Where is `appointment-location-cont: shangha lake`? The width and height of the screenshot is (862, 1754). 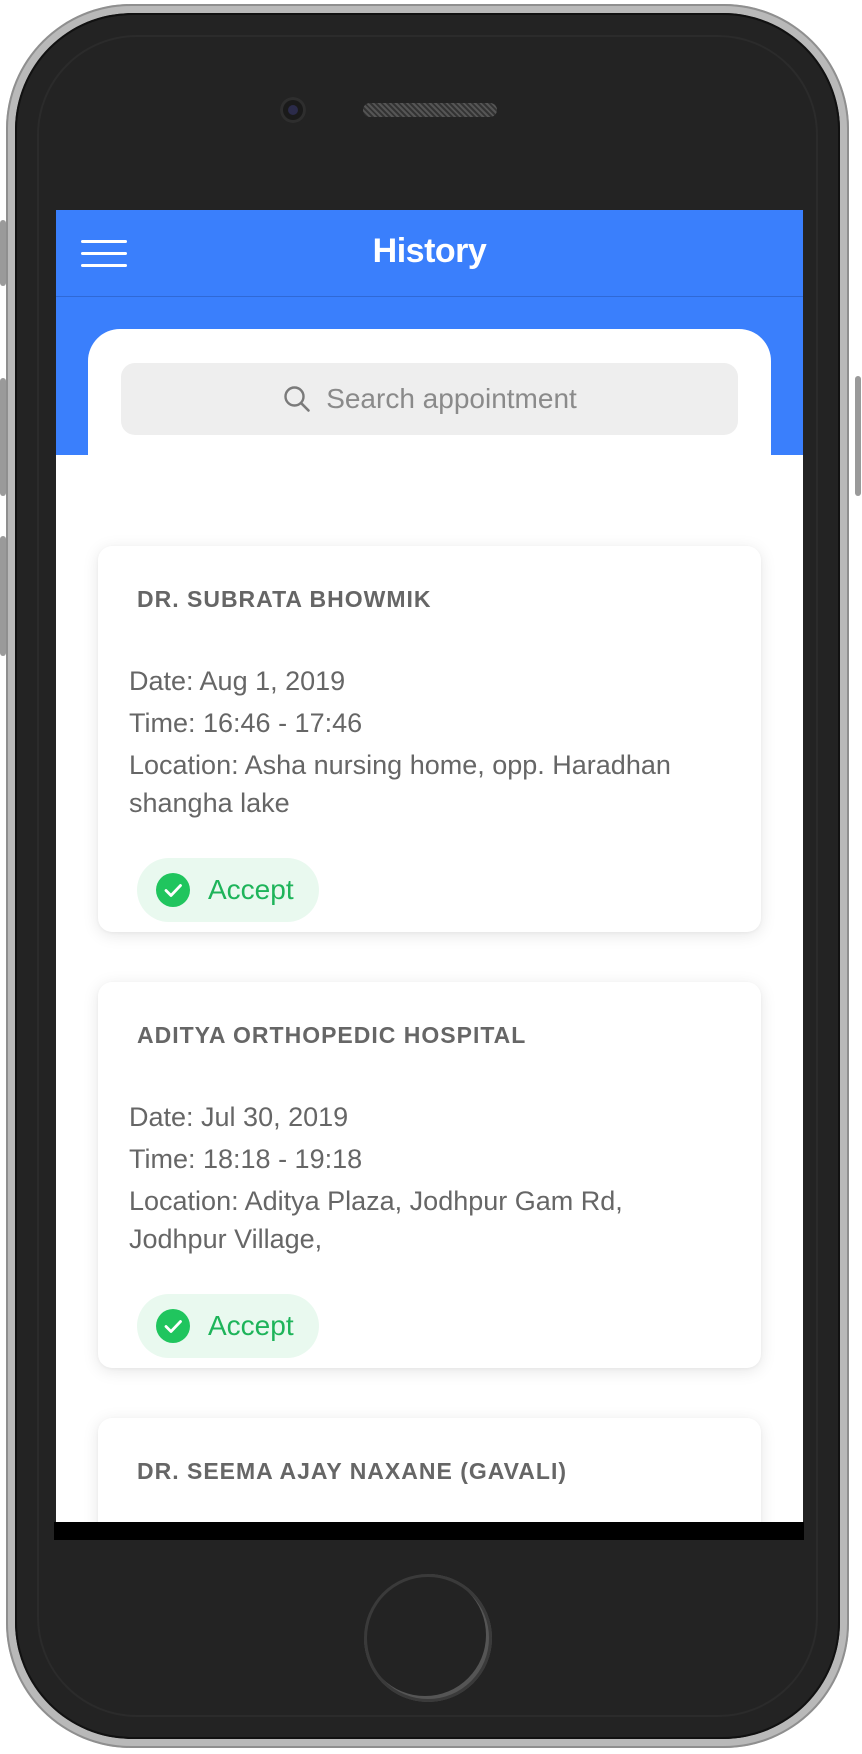
appointment-location-cont: shangha lake is located at coordinates (209, 803).